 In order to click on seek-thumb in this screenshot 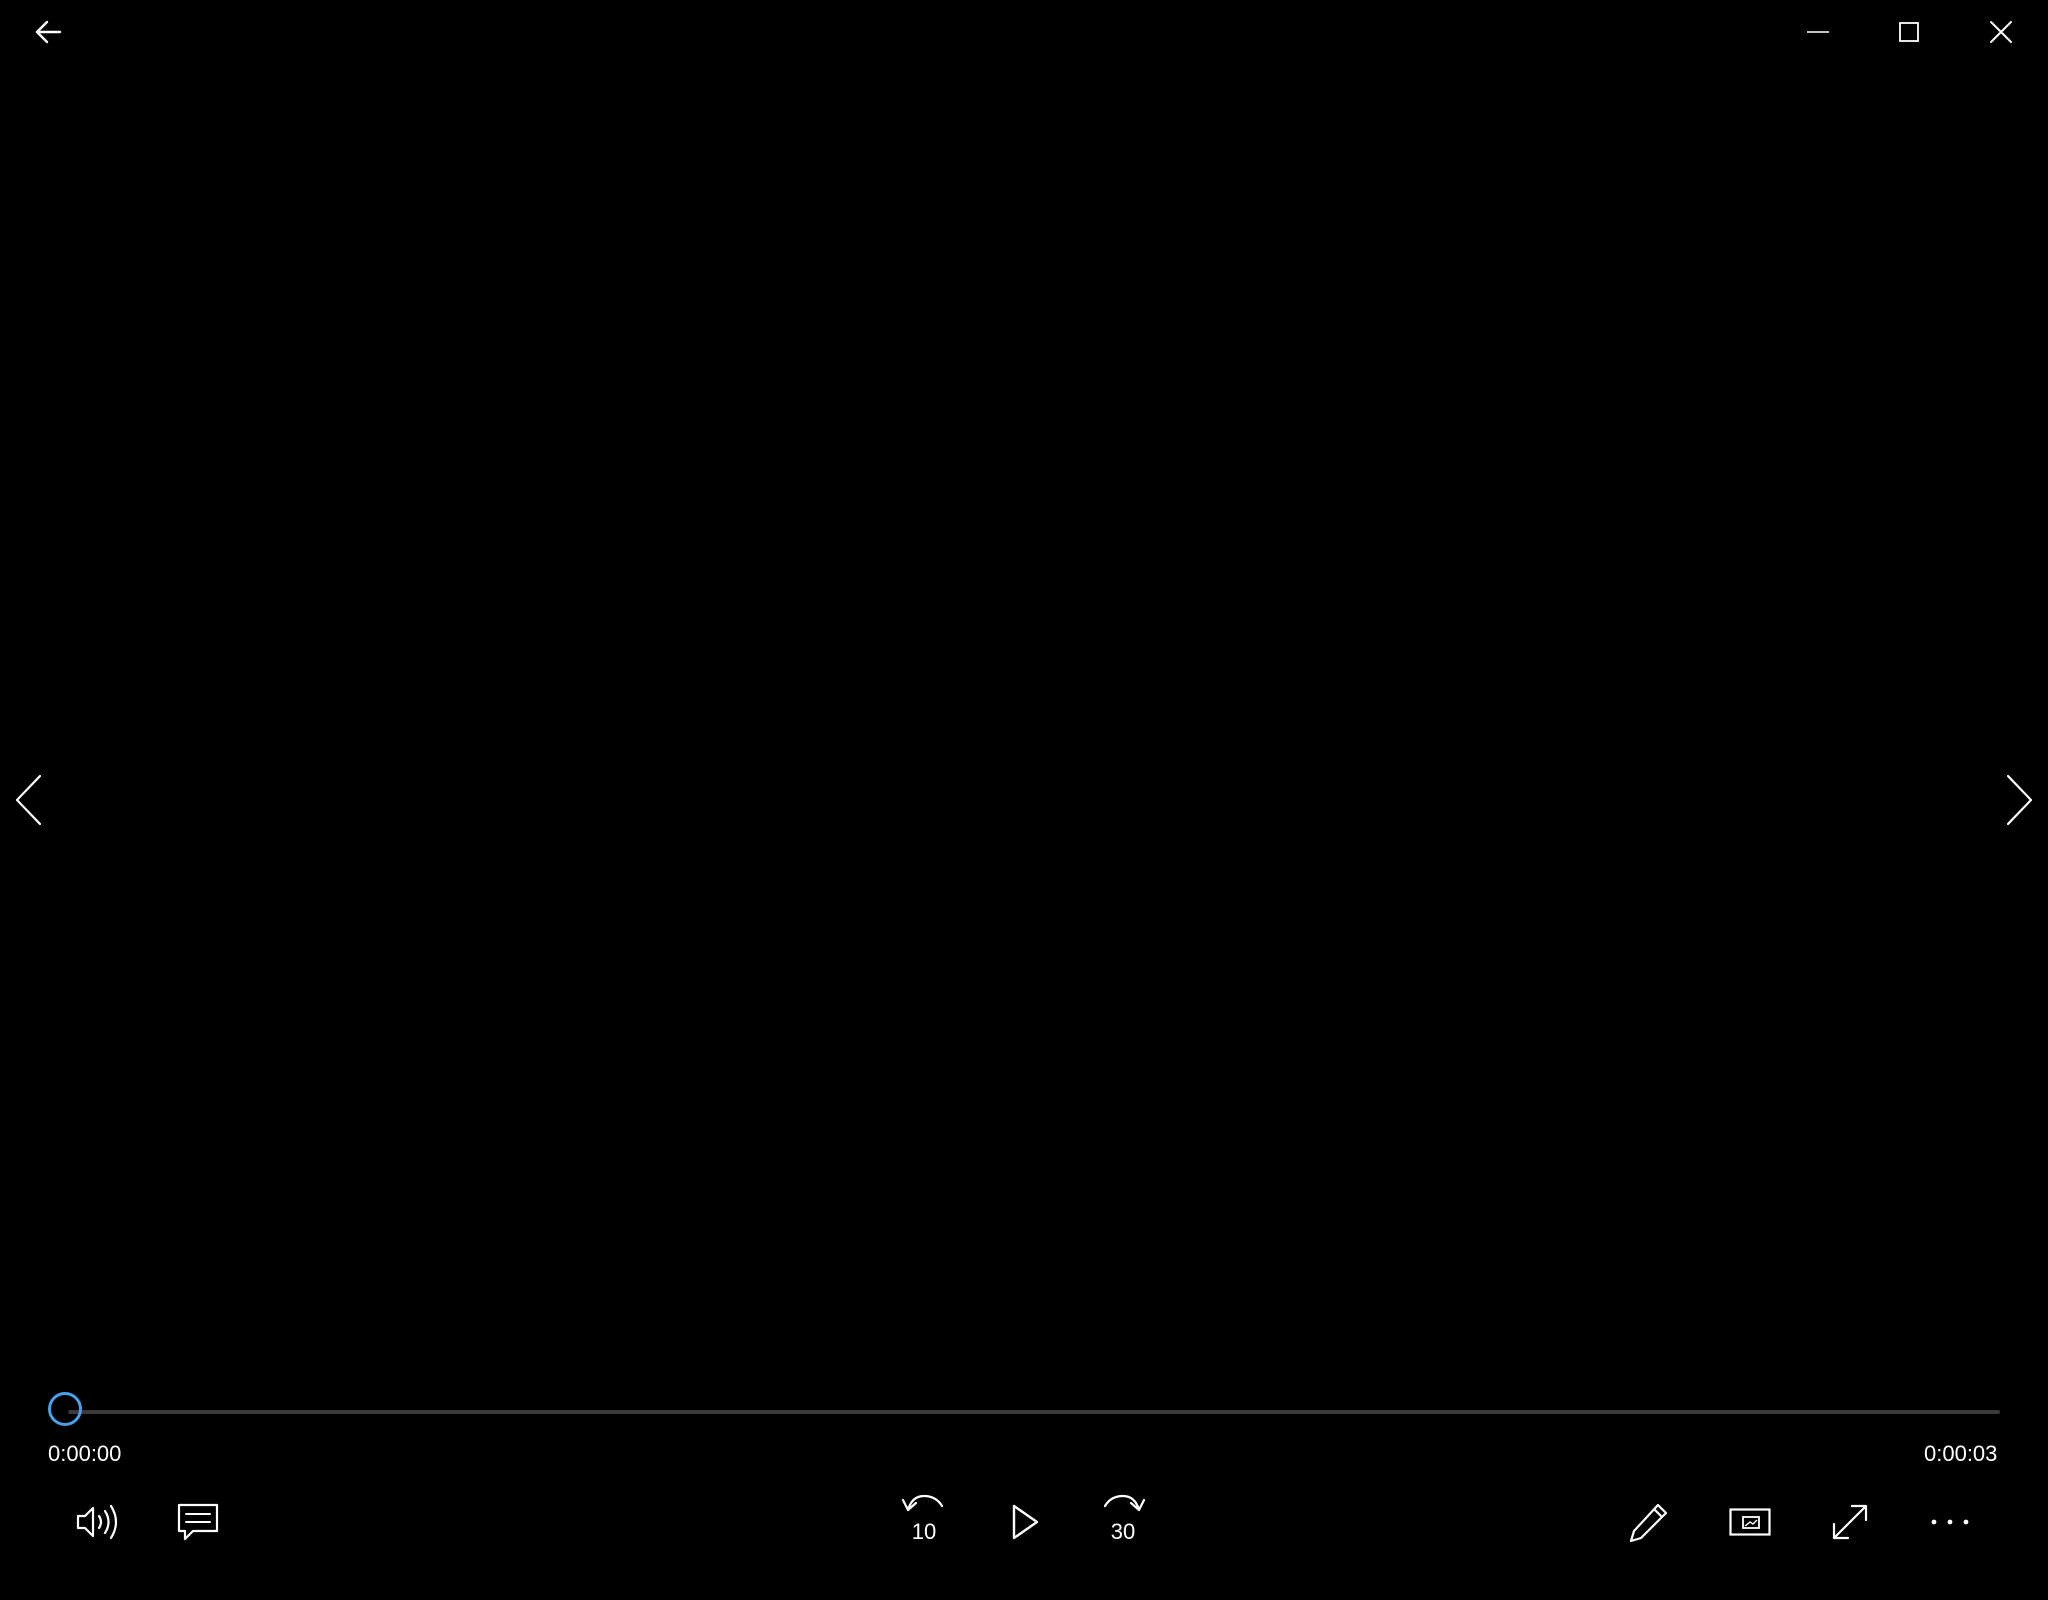, I will do `click(65, 1409)`.